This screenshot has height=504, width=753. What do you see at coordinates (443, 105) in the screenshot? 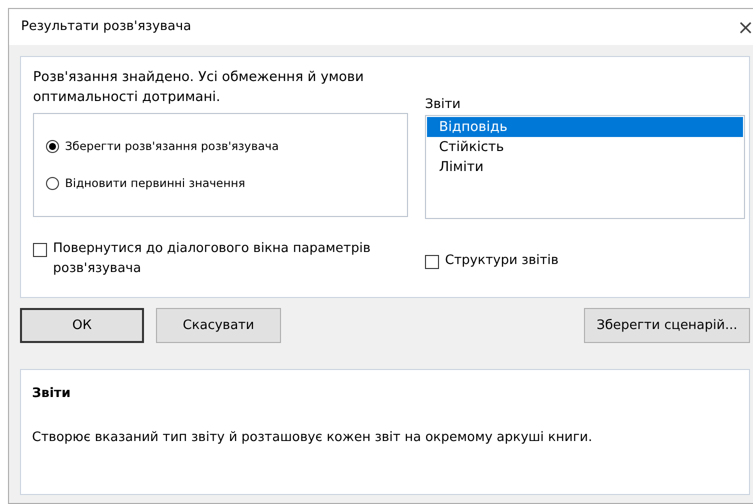
I see `reports-label: Звіти` at bounding box center [443, 105].